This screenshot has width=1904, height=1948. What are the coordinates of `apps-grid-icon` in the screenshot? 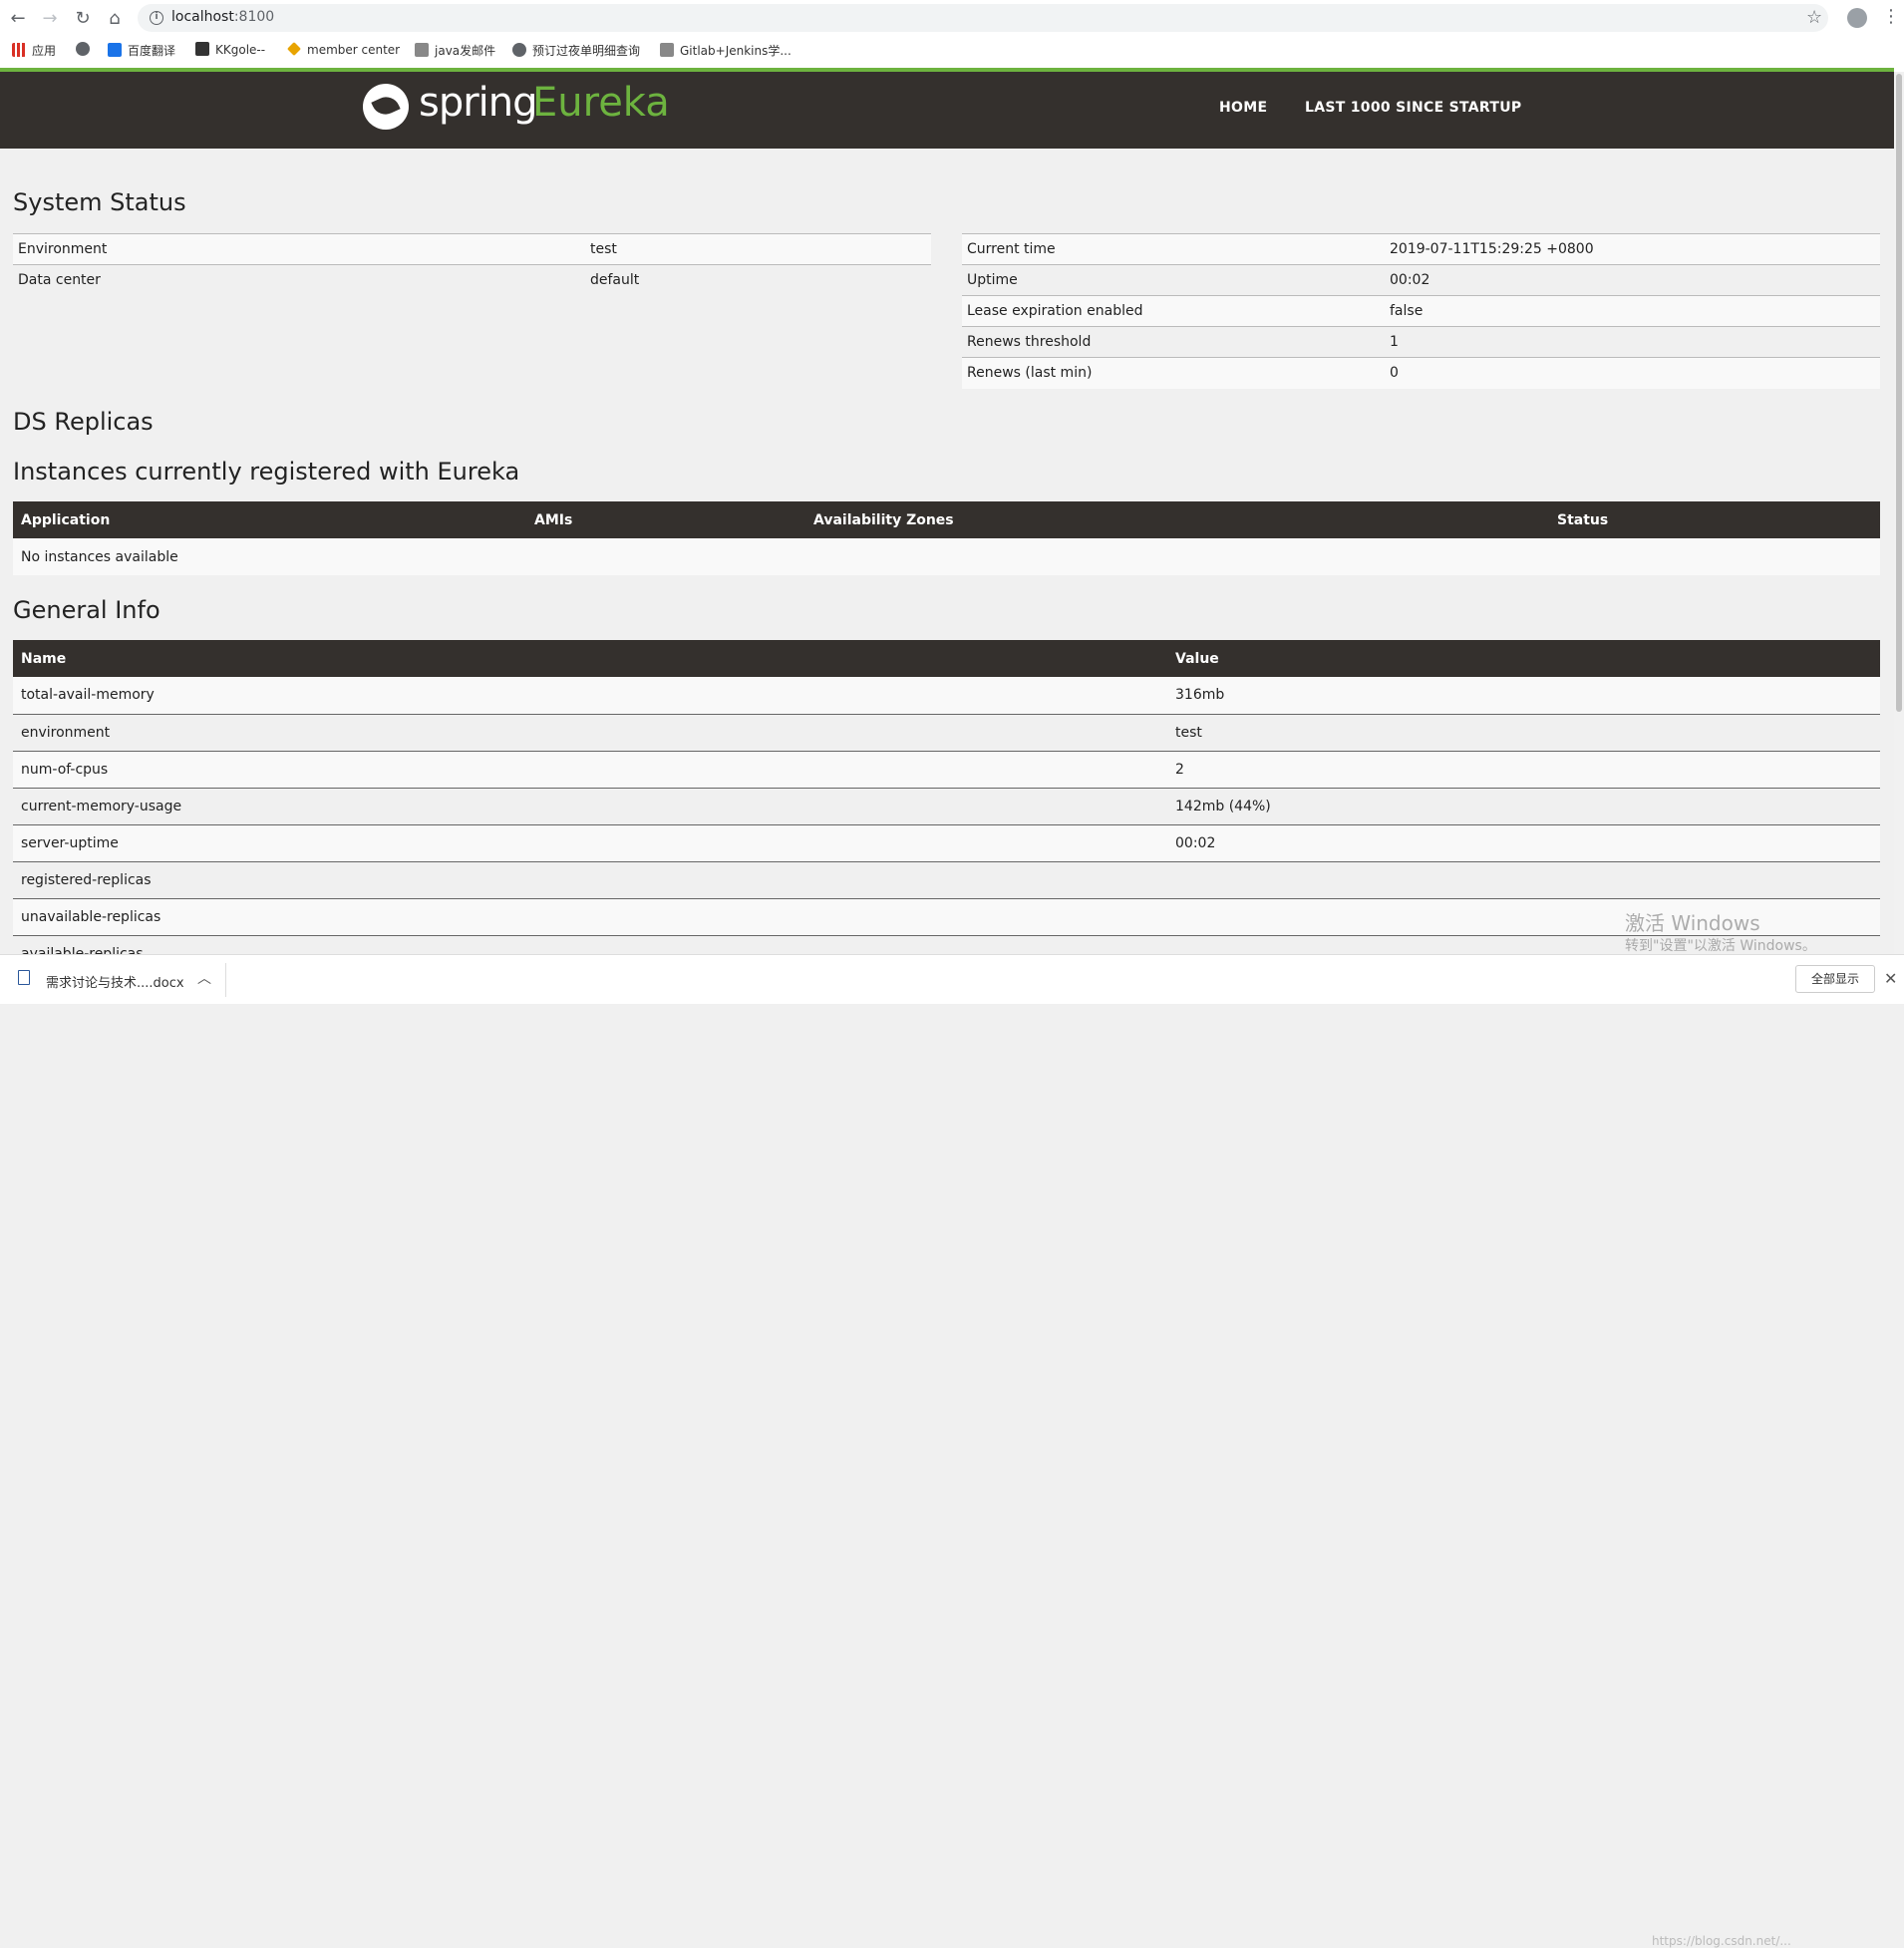 It's located at (19, 50).